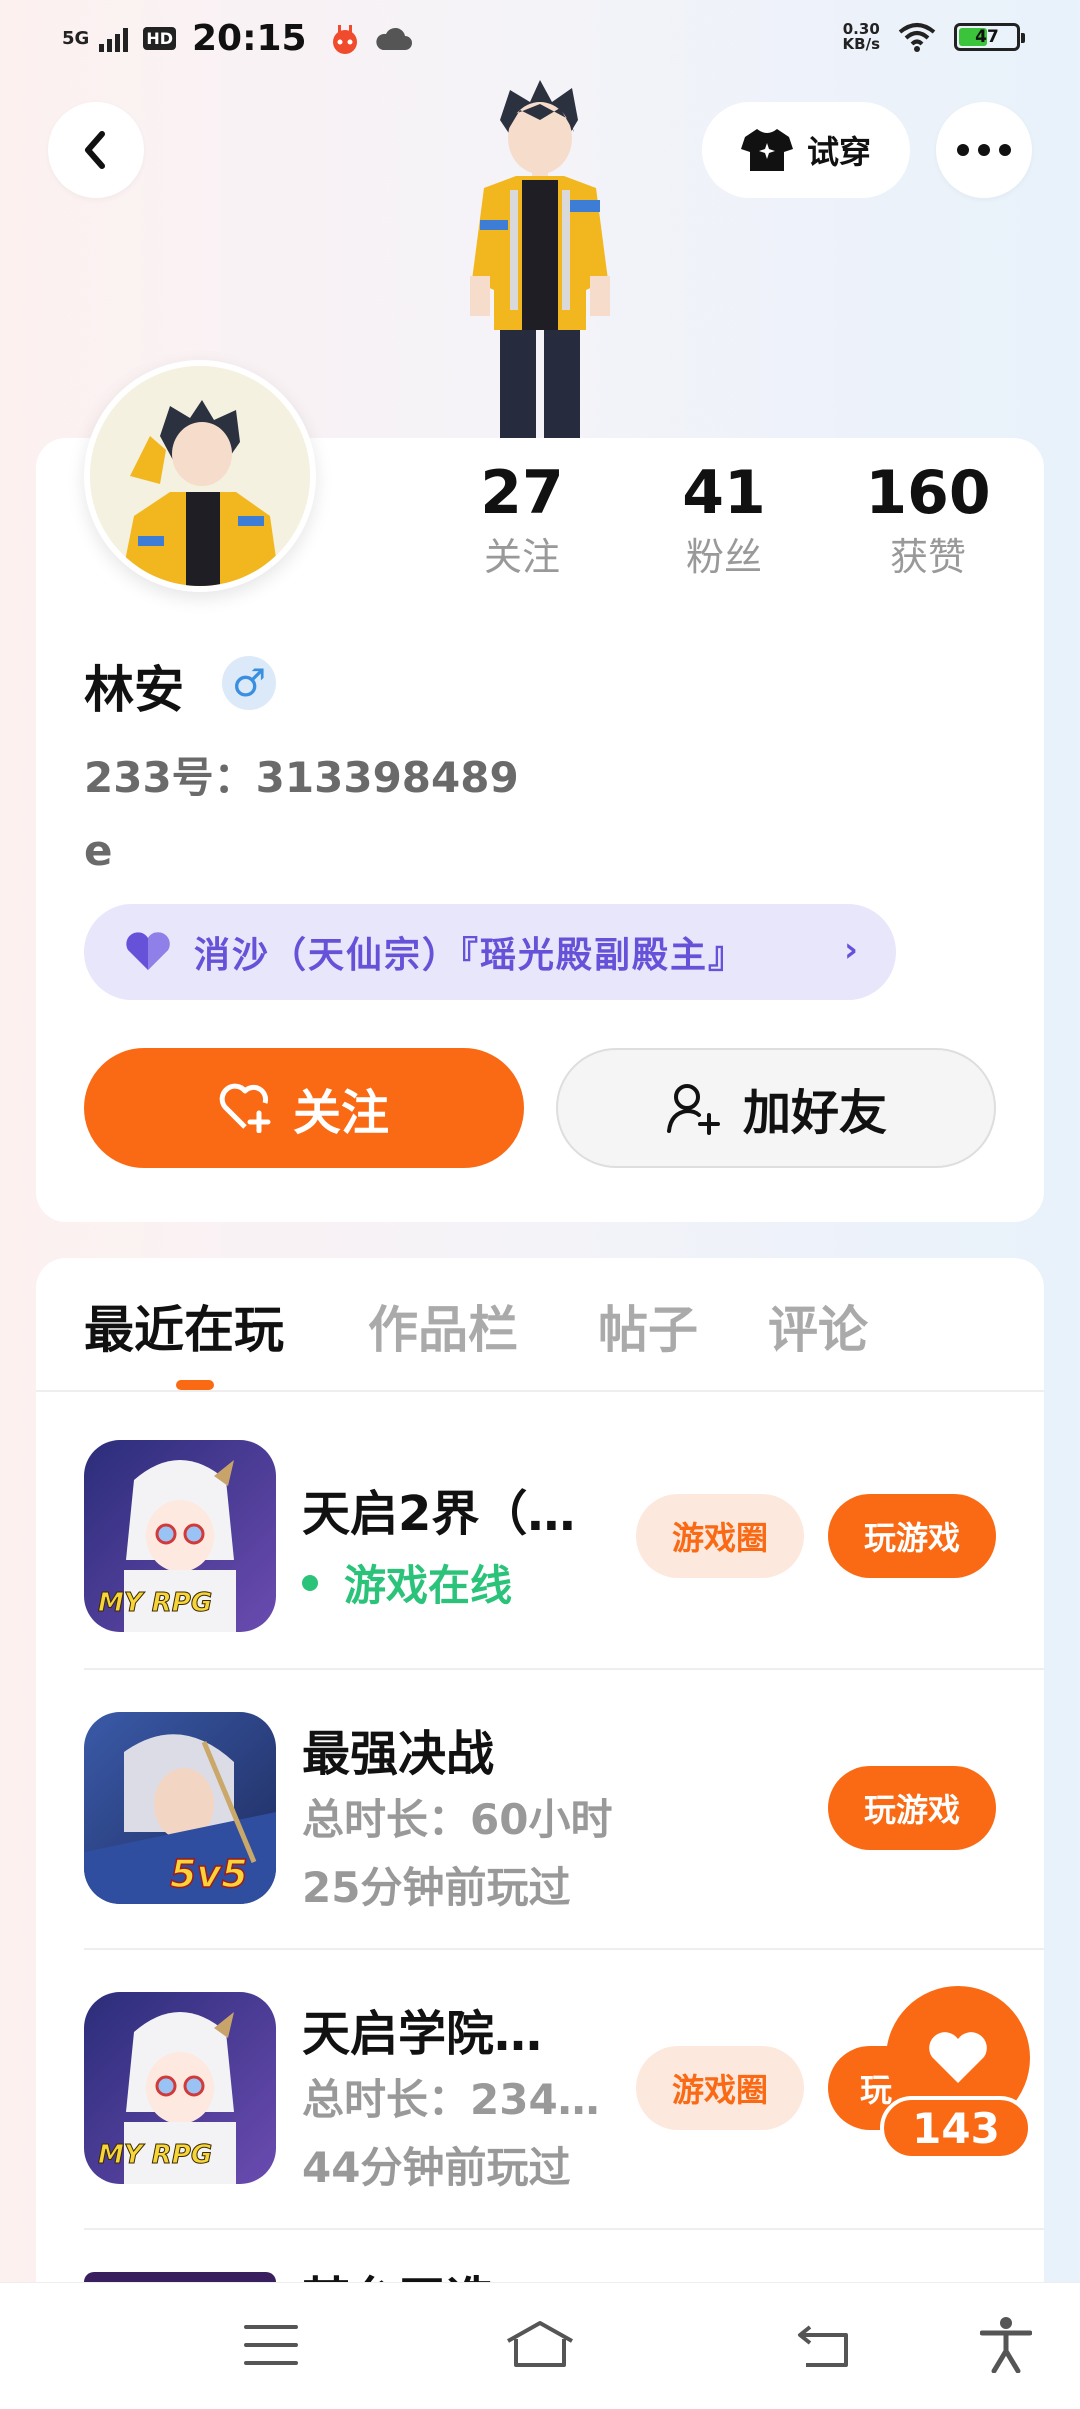 Image resolution: width=1080 pixels, height=2409 pixels. What do you see at coordinates (340, 1113) in the screenshot?
I see `follow-label: 关注` at bounding box center [340, 1113].